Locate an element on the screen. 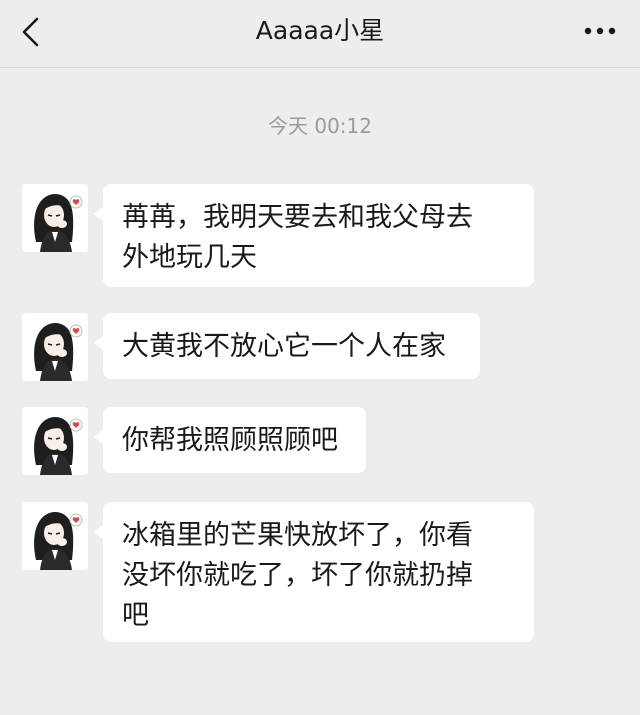  message-text: 没坏你就吃了，坏了你就扔掉 is located at coordinates (297, 575).